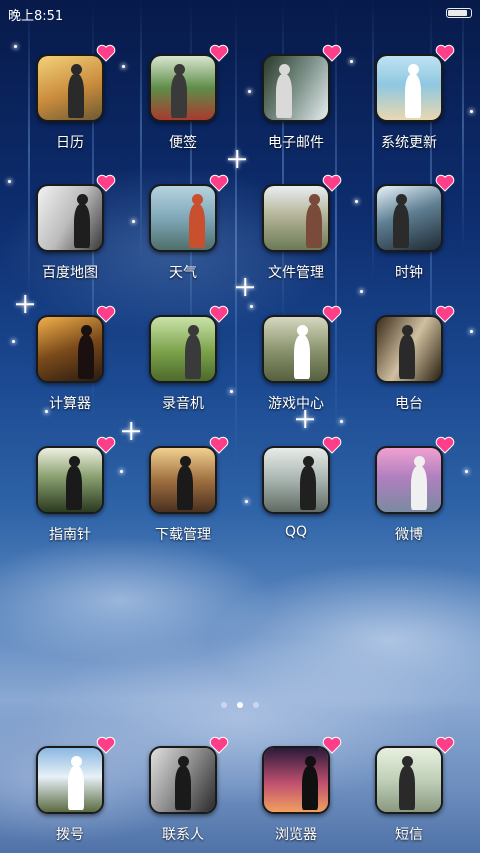 The image size is (480, 853). Describe the element at coordinates (296, 835) in the screenshot. I see `app-label: 浏览器` at that location.